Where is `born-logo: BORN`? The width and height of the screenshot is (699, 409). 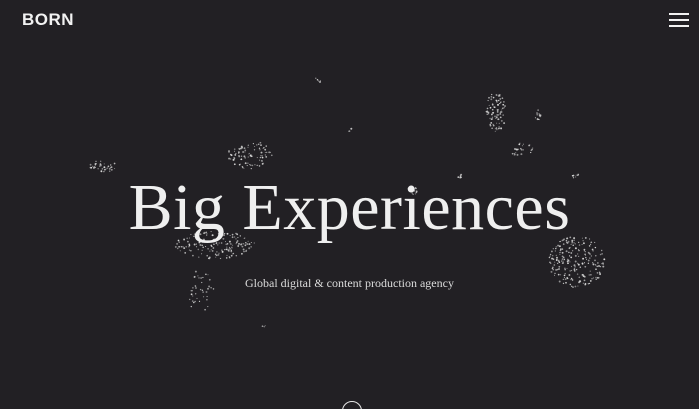
born-logo: BORN is located at coordinates (48, 20).